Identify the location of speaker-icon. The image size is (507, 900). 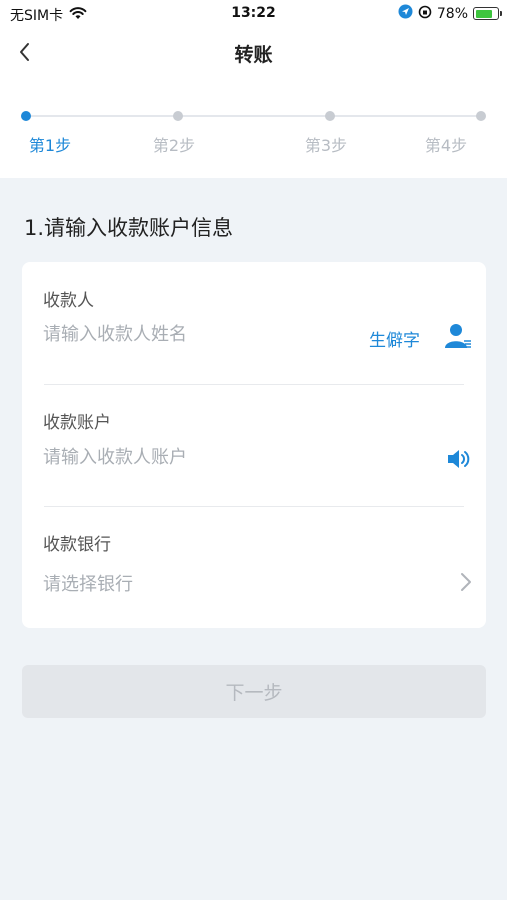
(459, 459).